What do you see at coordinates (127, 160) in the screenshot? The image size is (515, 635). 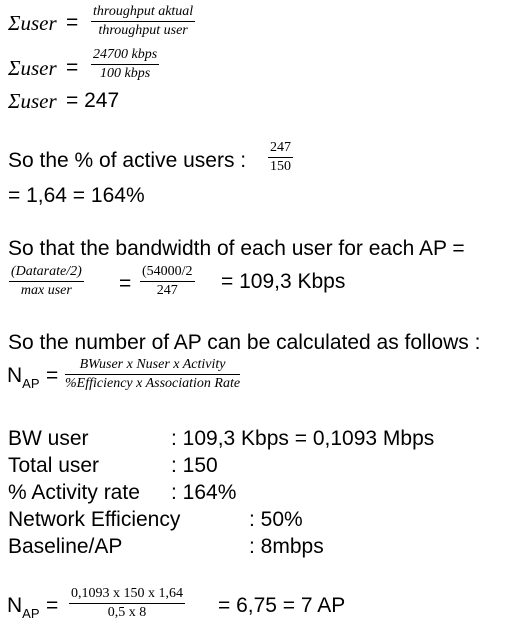 I see `active-users-text: So the % of active users :` at bounding box center [127, 160].